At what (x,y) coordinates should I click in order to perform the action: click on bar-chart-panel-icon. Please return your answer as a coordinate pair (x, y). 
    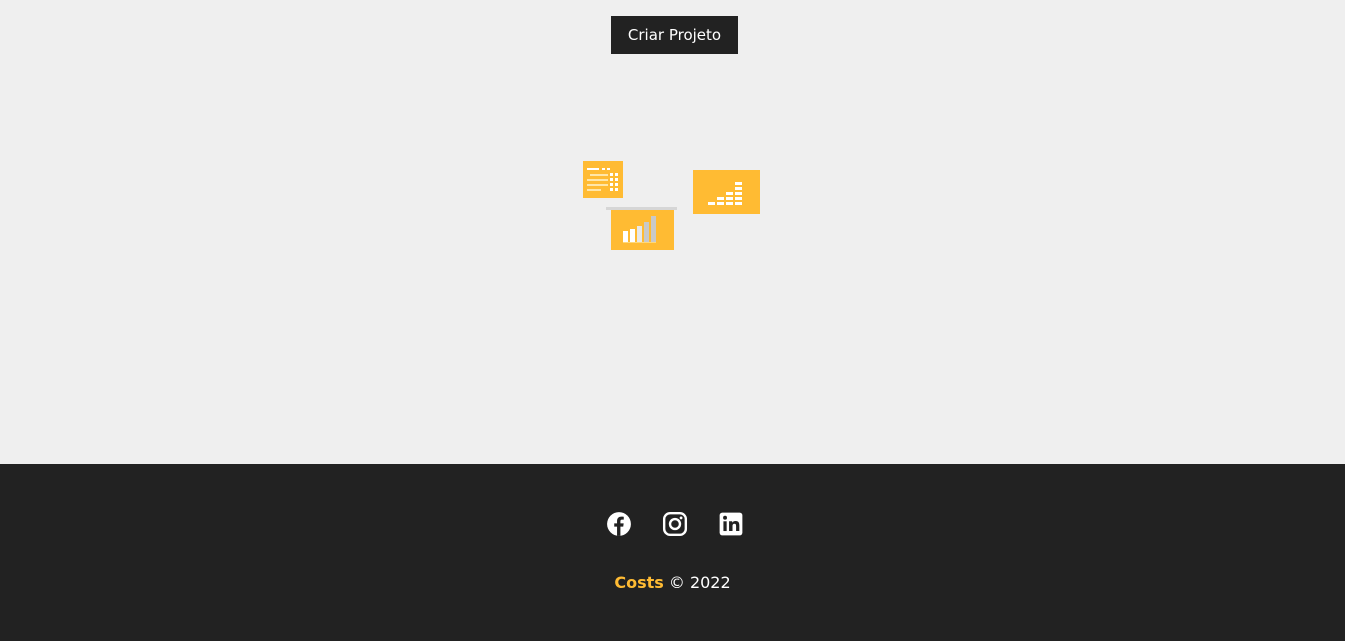
    Looking at the image, I should click on (641, 228).